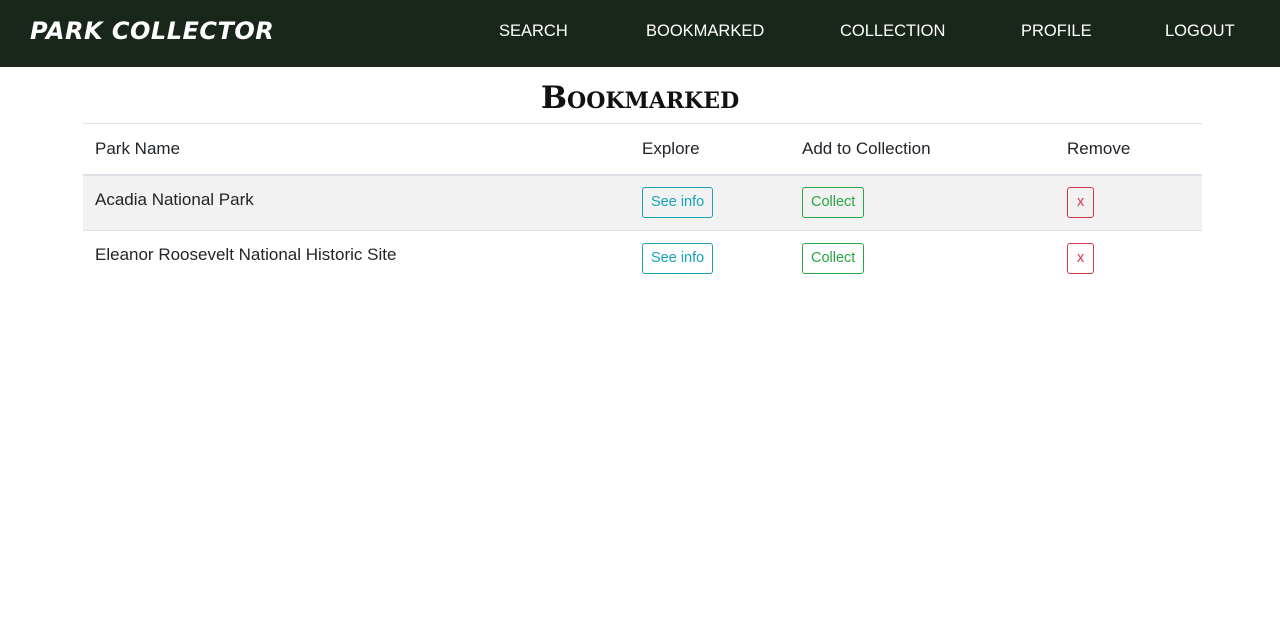  Describe the element at coordinates (1056, 31) in the screenshot. I see `nav-link-profile: PROFILE` at that location.